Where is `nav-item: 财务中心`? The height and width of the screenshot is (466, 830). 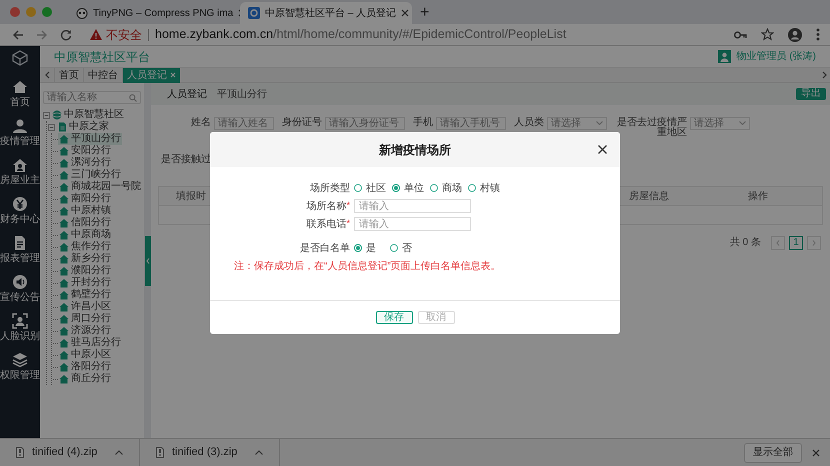
nav-item: 财务中心 is located at coordinates (20, 210).